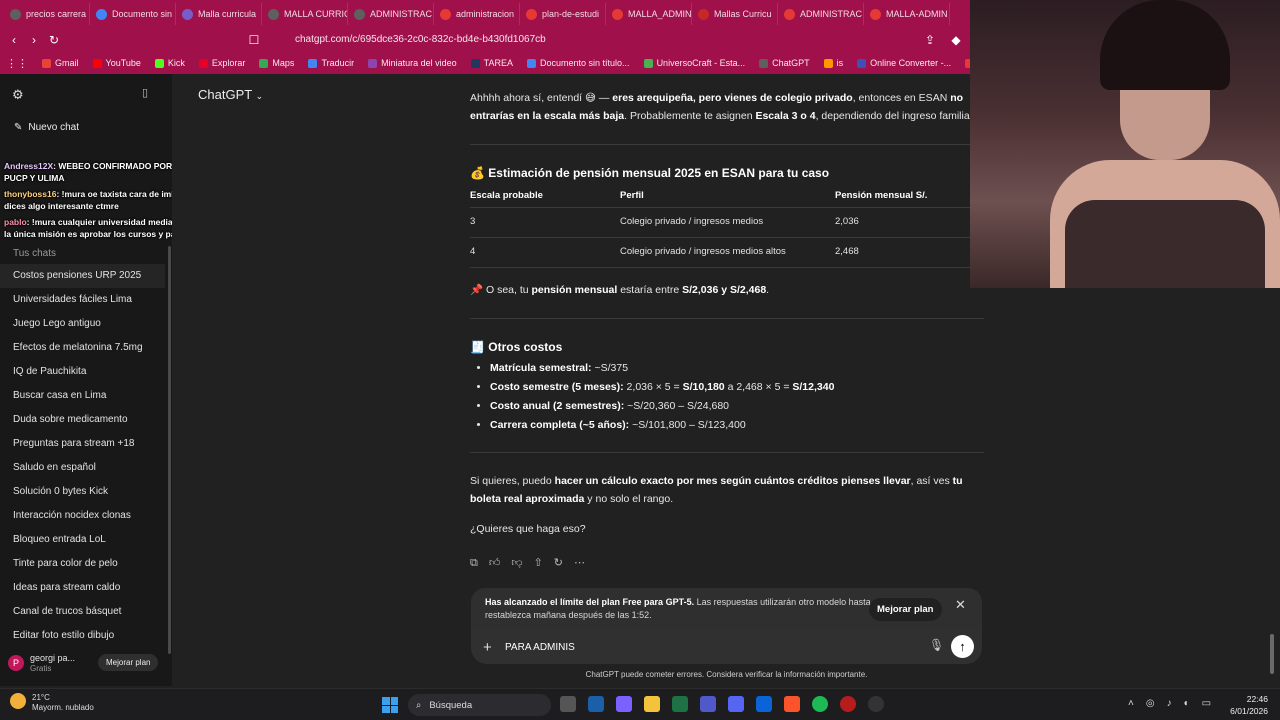 The width and height of the screenshot is (1280, 720). I want to click on bookmark-item: is, so click(833, 63).